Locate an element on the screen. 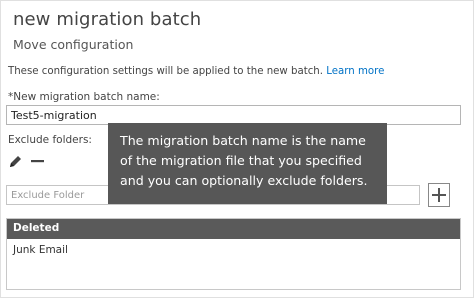 The image size is (474, 298). list-item: Junk Email is located at coordinates (233, 247).